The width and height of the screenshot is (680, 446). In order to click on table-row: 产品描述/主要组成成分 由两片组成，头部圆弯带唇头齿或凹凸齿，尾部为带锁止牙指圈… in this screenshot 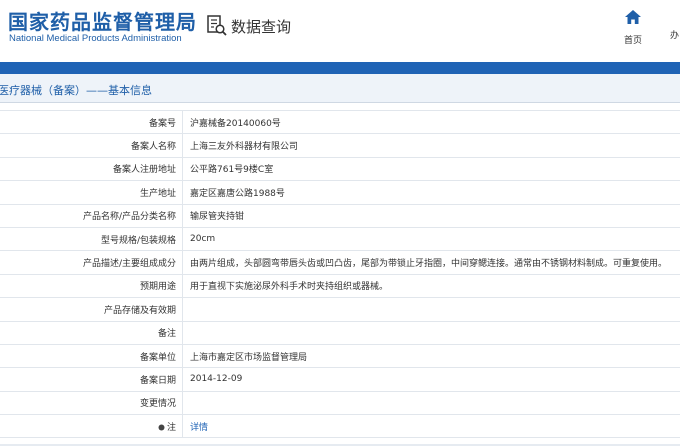, I will do `click(340, 262)`.